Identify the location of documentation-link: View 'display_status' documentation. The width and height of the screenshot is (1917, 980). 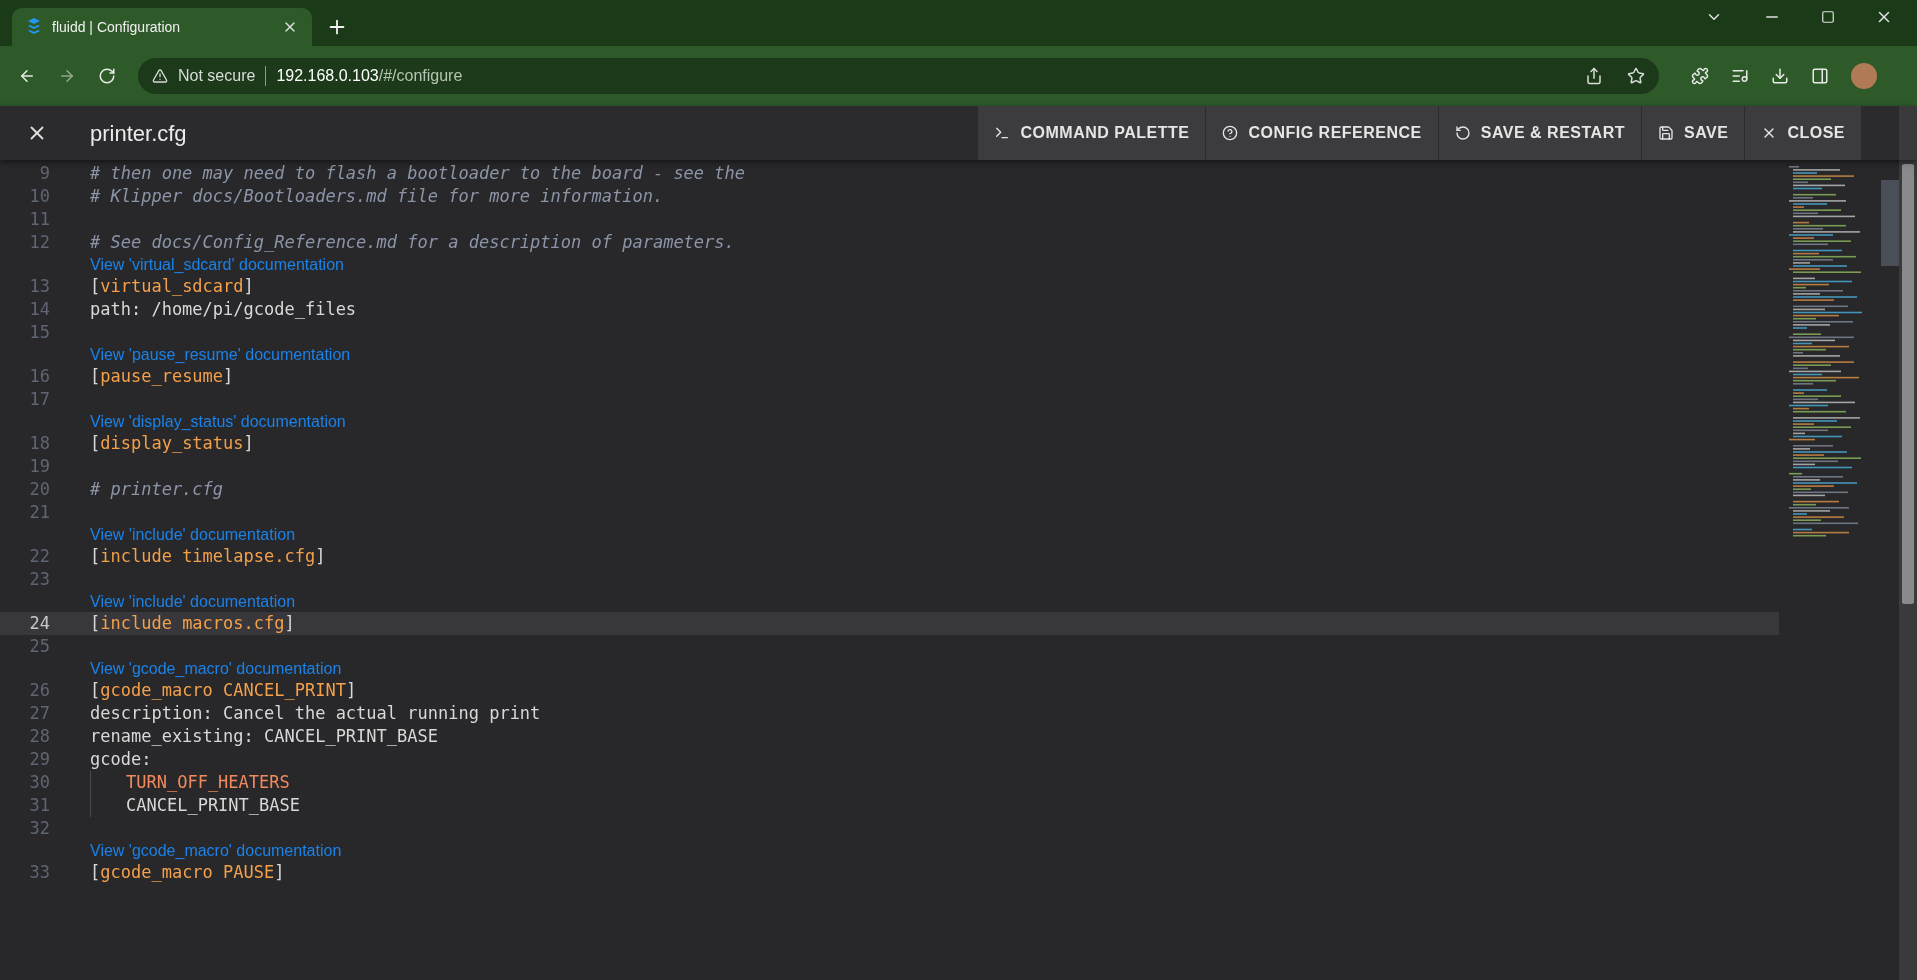
(218, 421).